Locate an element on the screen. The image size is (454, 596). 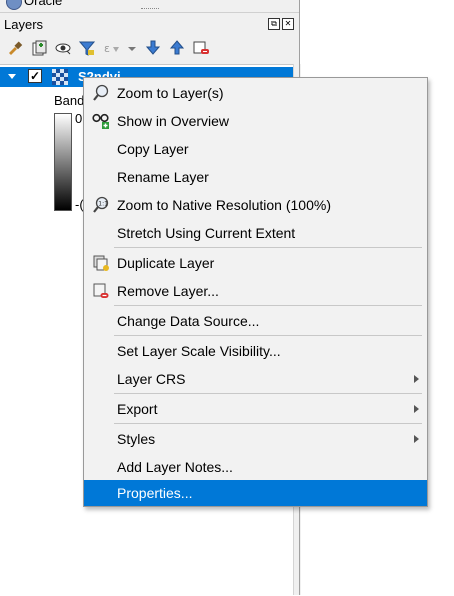
remove-layer-icon is located at coordinates (201, 48).